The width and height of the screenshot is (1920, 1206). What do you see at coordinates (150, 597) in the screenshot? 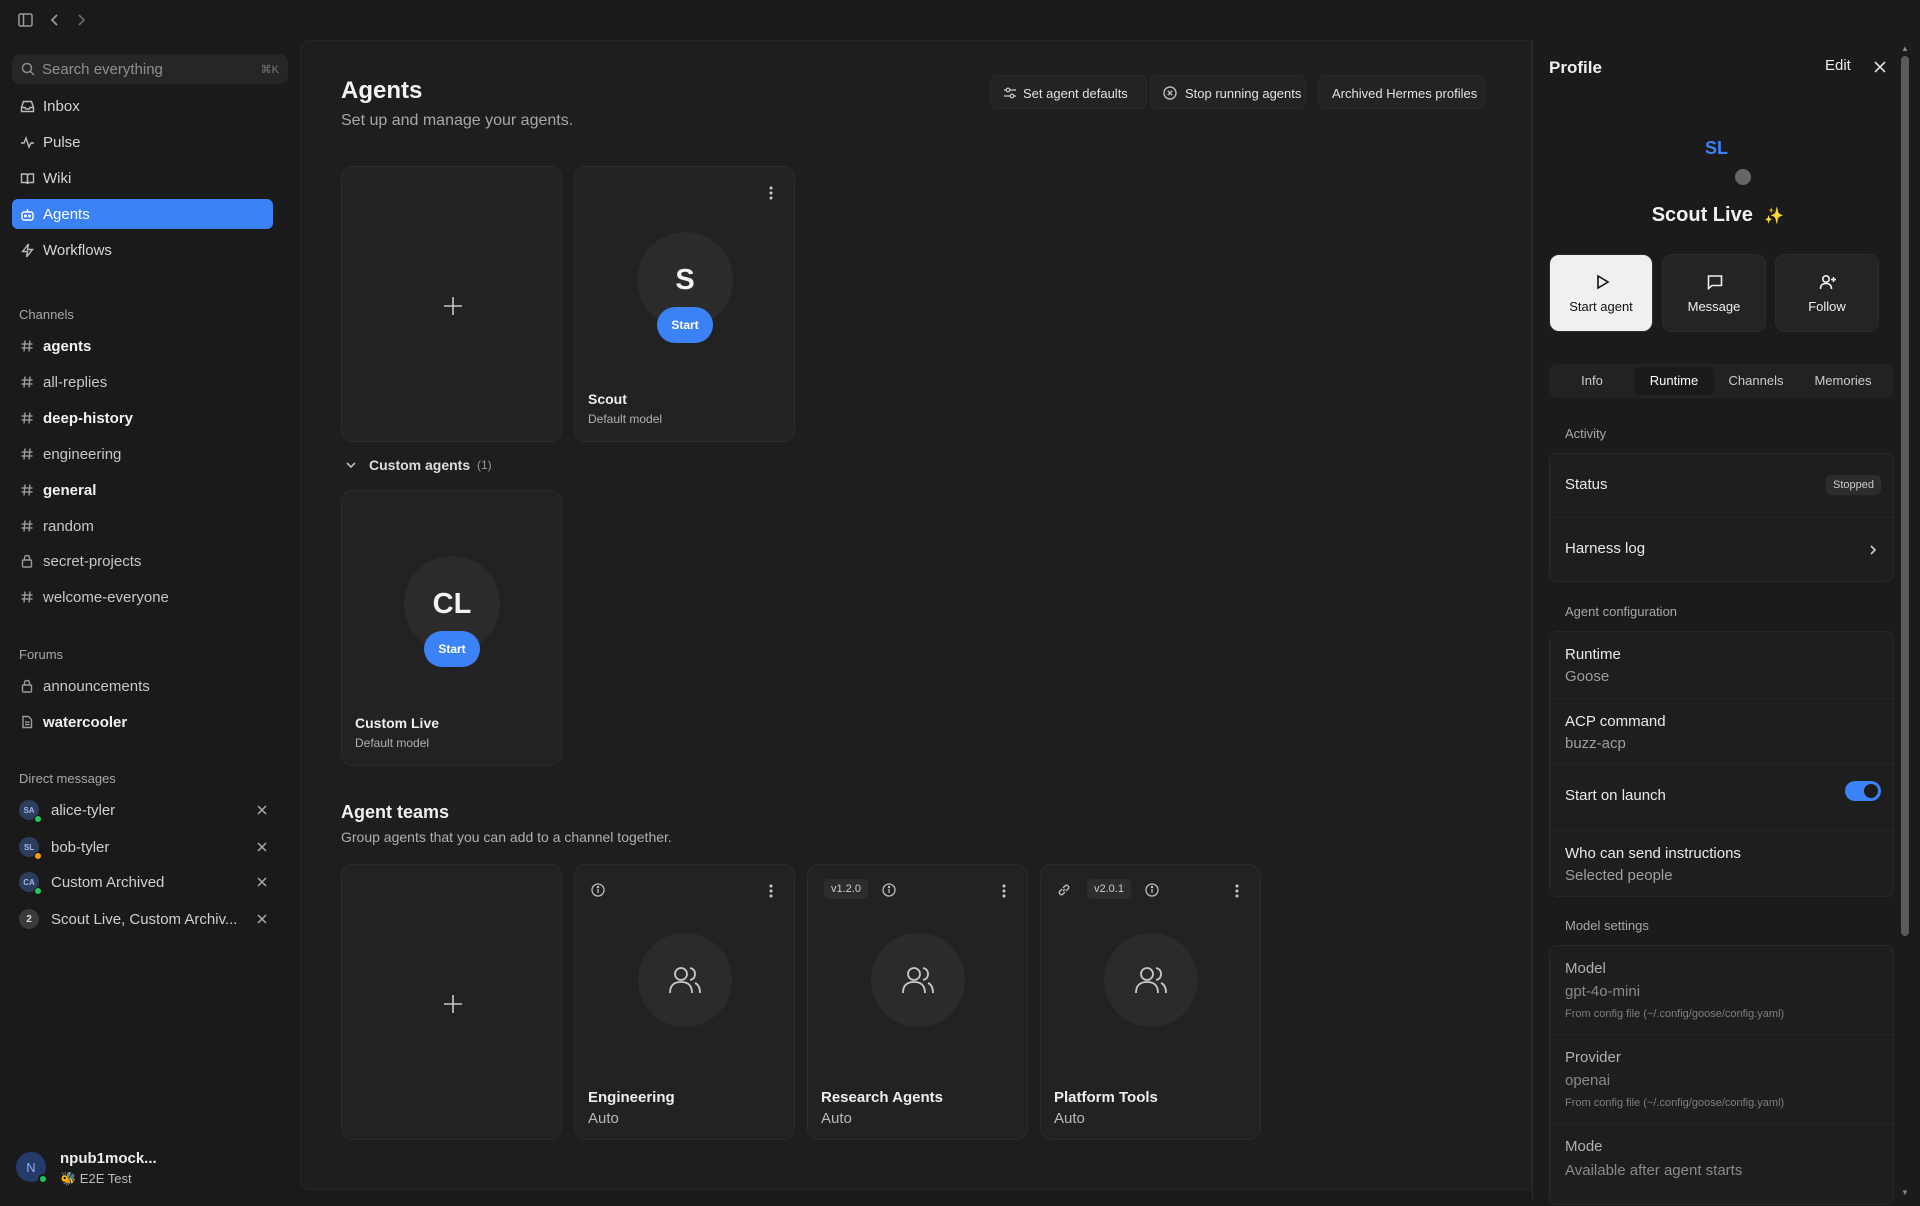
I see `channel-item-welcome-everyone: welcome-everyone` at bounding box center [150, 597].